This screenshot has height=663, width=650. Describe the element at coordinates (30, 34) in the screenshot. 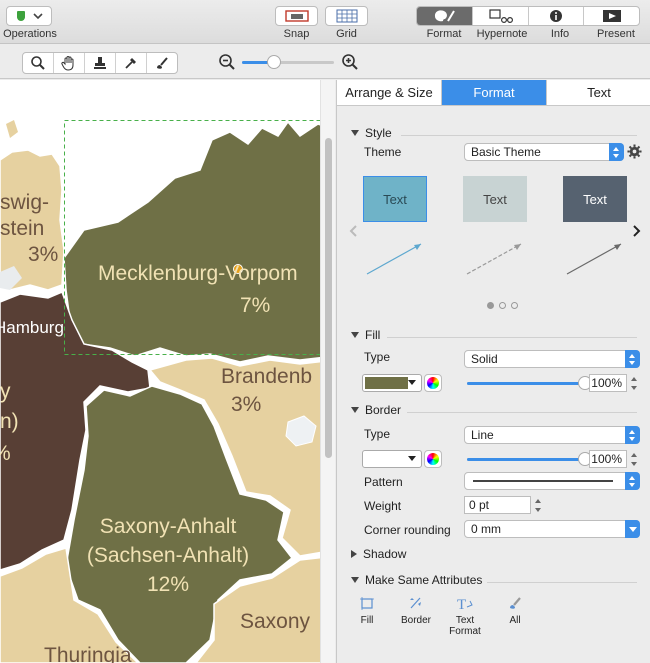

I see `operations-label: Operations` at that location.